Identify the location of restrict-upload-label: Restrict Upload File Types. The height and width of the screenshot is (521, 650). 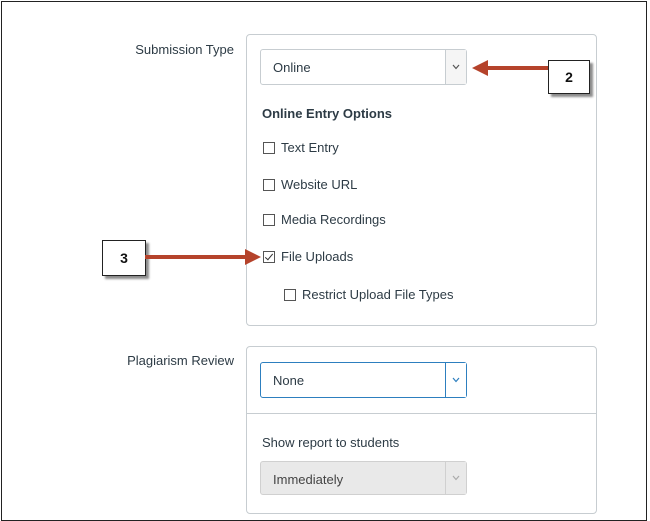
(378, 294).